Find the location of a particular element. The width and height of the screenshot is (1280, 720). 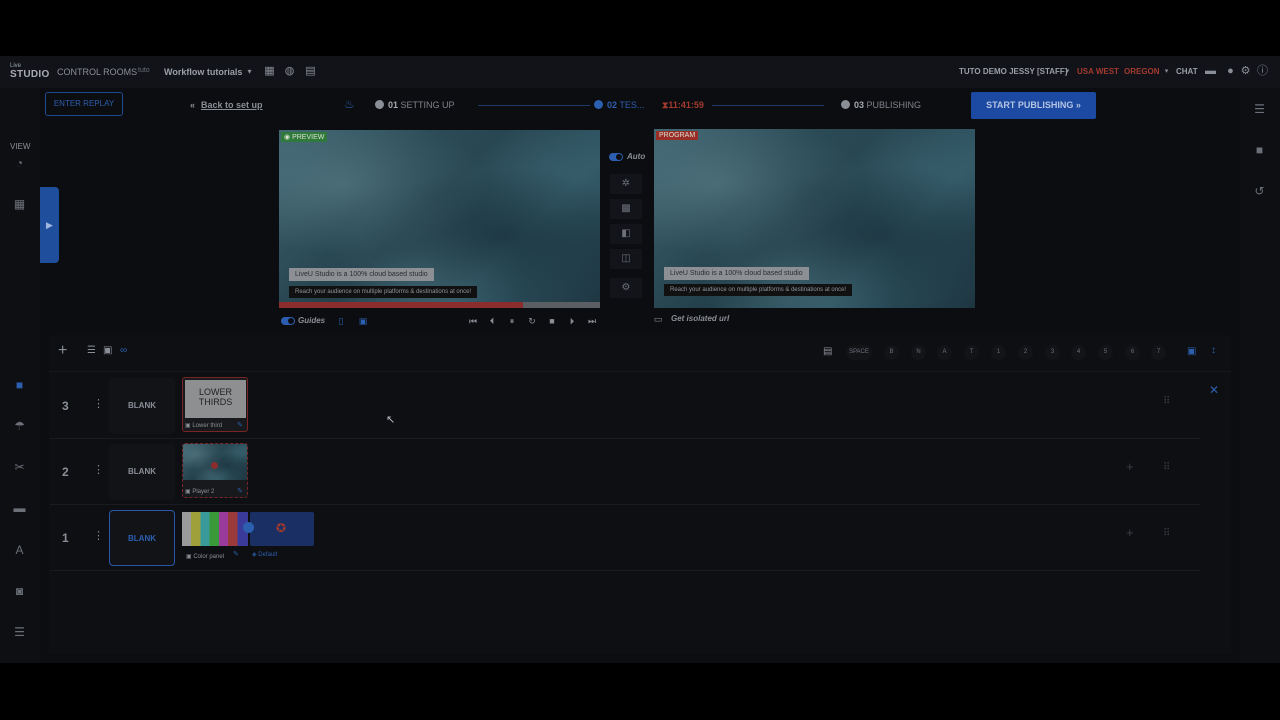

skip-start-icon: ⏮ is located at coordinates (473, 321).